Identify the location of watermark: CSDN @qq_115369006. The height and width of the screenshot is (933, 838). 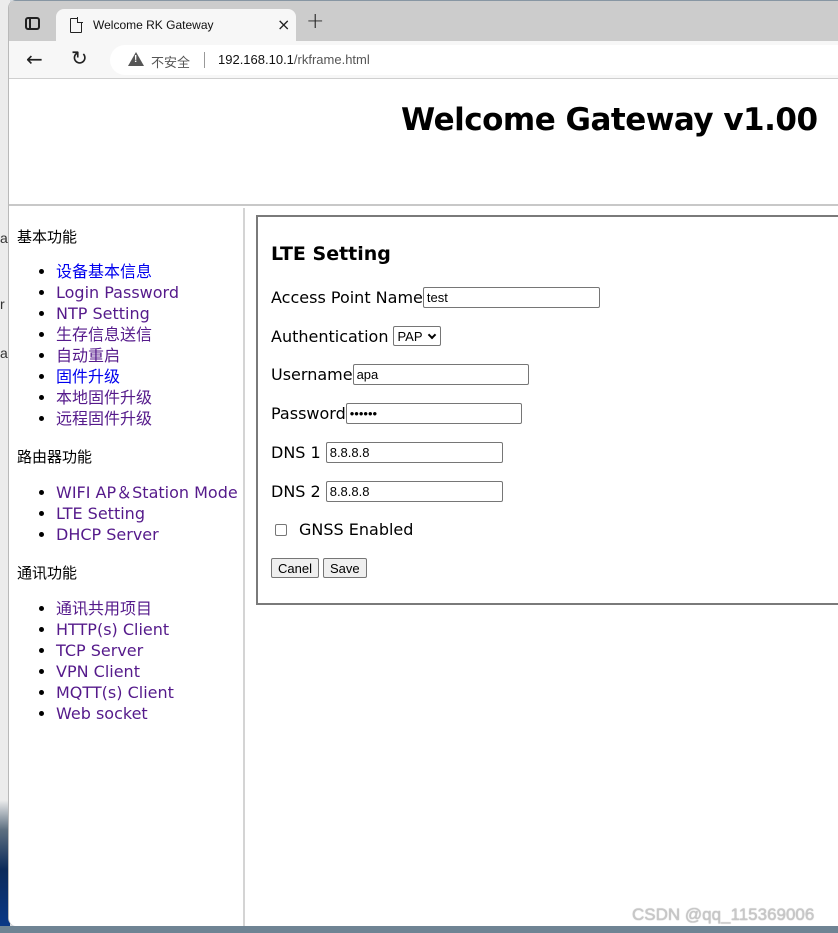
(723, 914).